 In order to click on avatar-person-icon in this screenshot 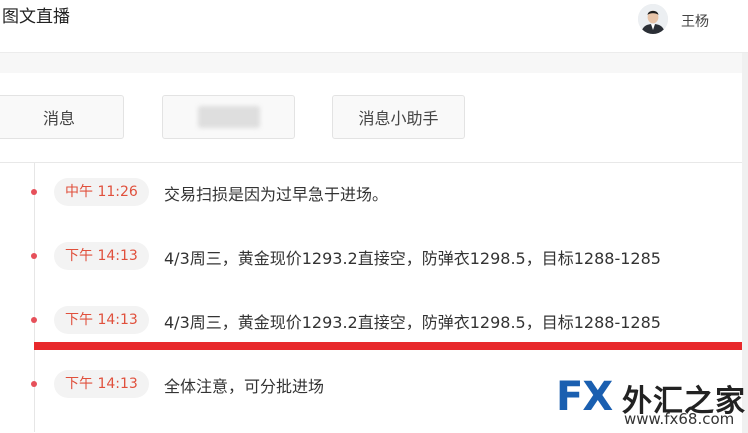, I will do `click(653, 19)`.